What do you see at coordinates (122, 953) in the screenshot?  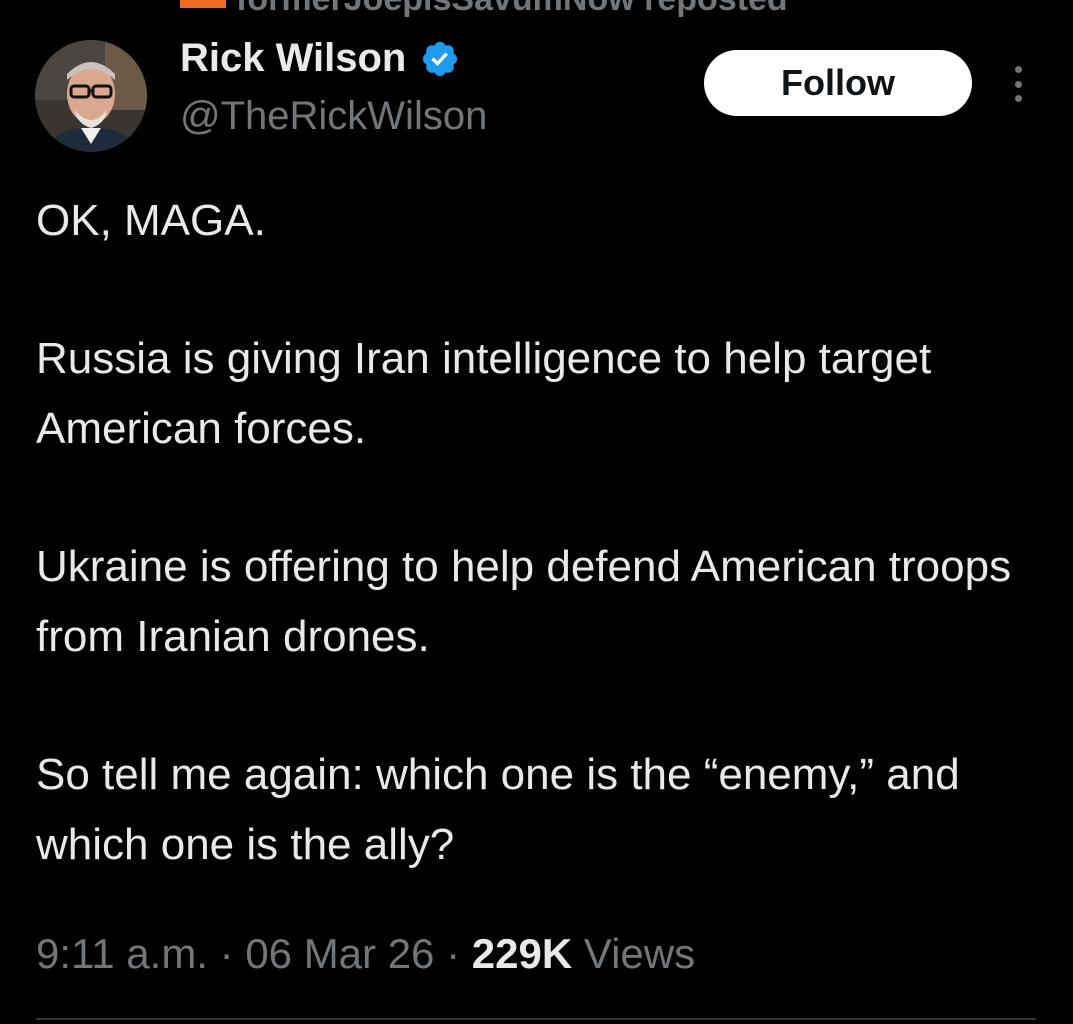 I see `tweet-time: 9:11 a.m.` at bounding box center [122, 953].